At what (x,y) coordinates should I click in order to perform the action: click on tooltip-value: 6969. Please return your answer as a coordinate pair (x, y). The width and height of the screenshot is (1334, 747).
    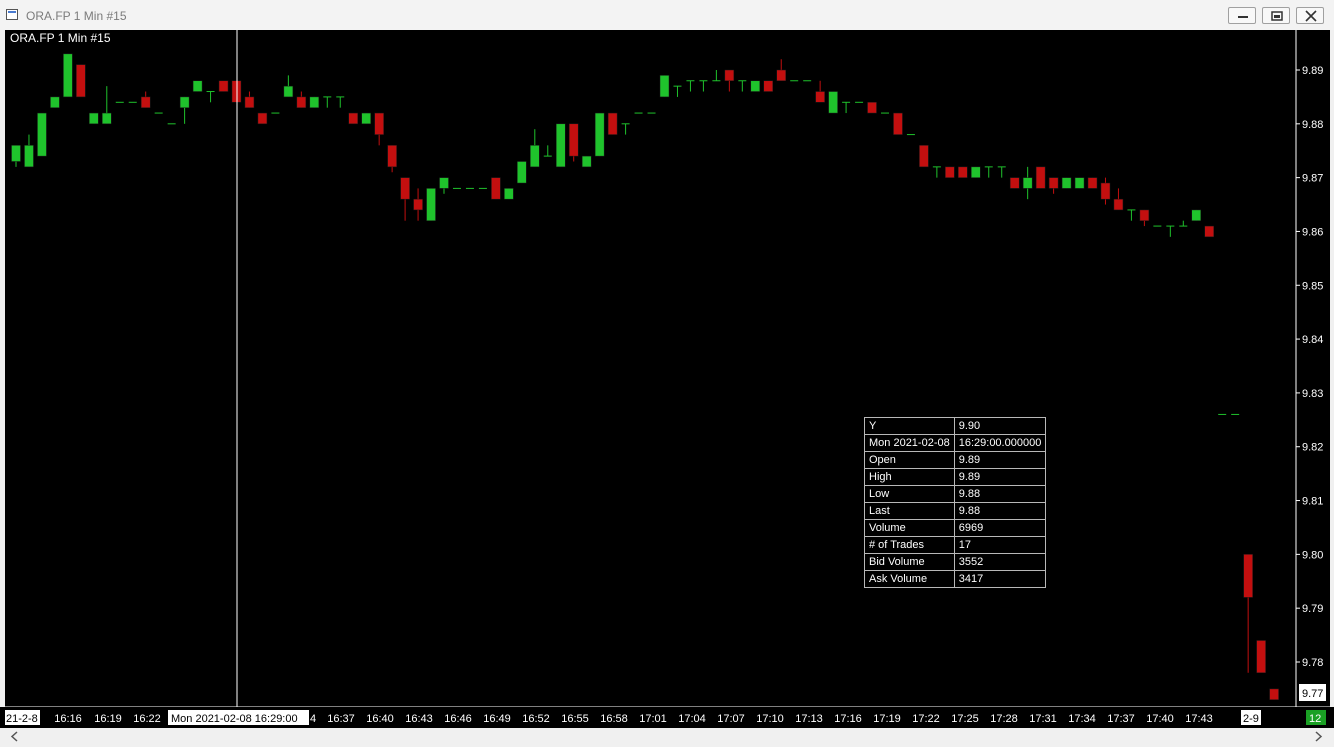
    Looking at the image, I should click on (1000, 528).